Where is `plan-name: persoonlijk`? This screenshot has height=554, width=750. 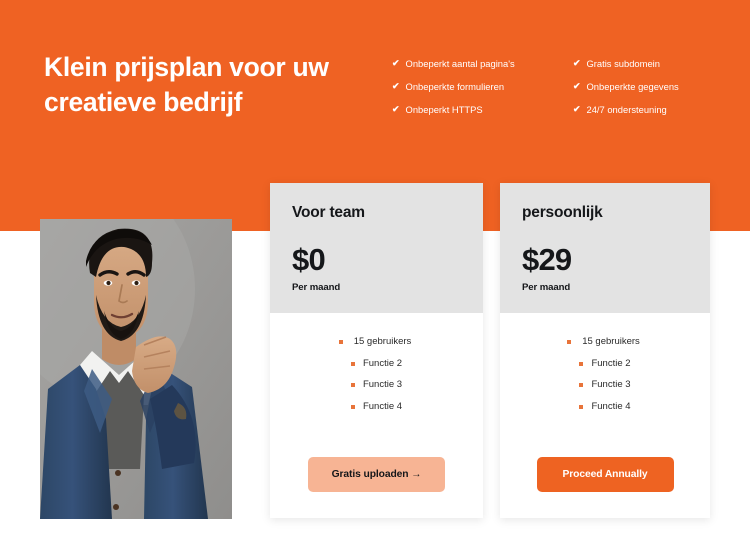 plan-name: persoonlijk is located at coordinates (562, 212).